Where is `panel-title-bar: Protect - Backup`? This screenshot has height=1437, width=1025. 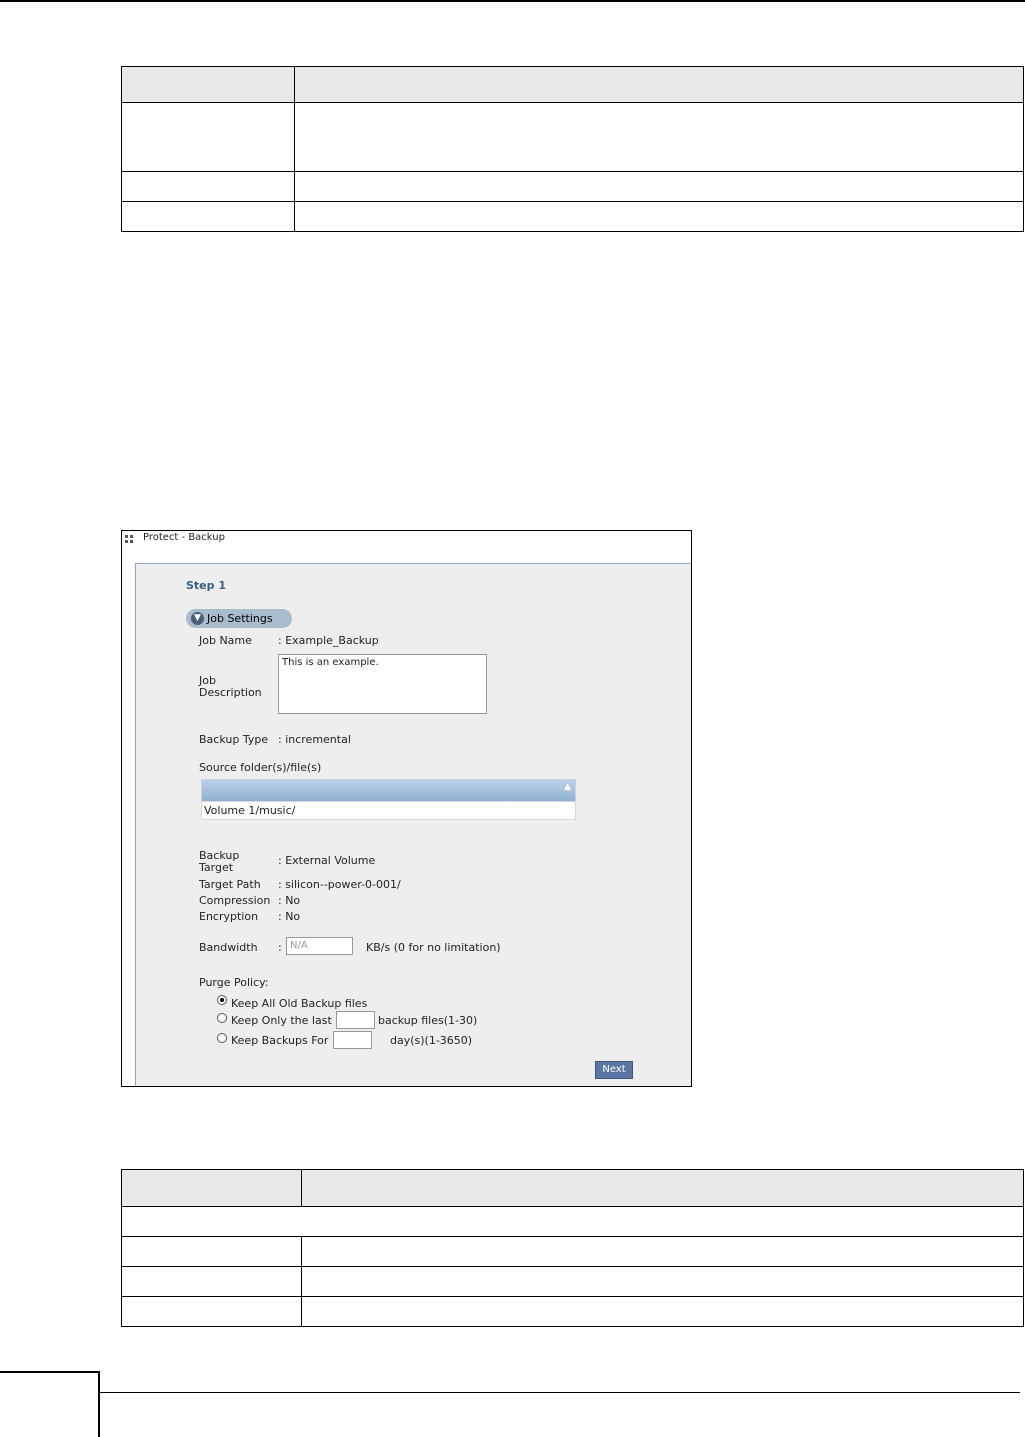
panel-title-bar: Protect - Backup is located at coordinates (406, 539).